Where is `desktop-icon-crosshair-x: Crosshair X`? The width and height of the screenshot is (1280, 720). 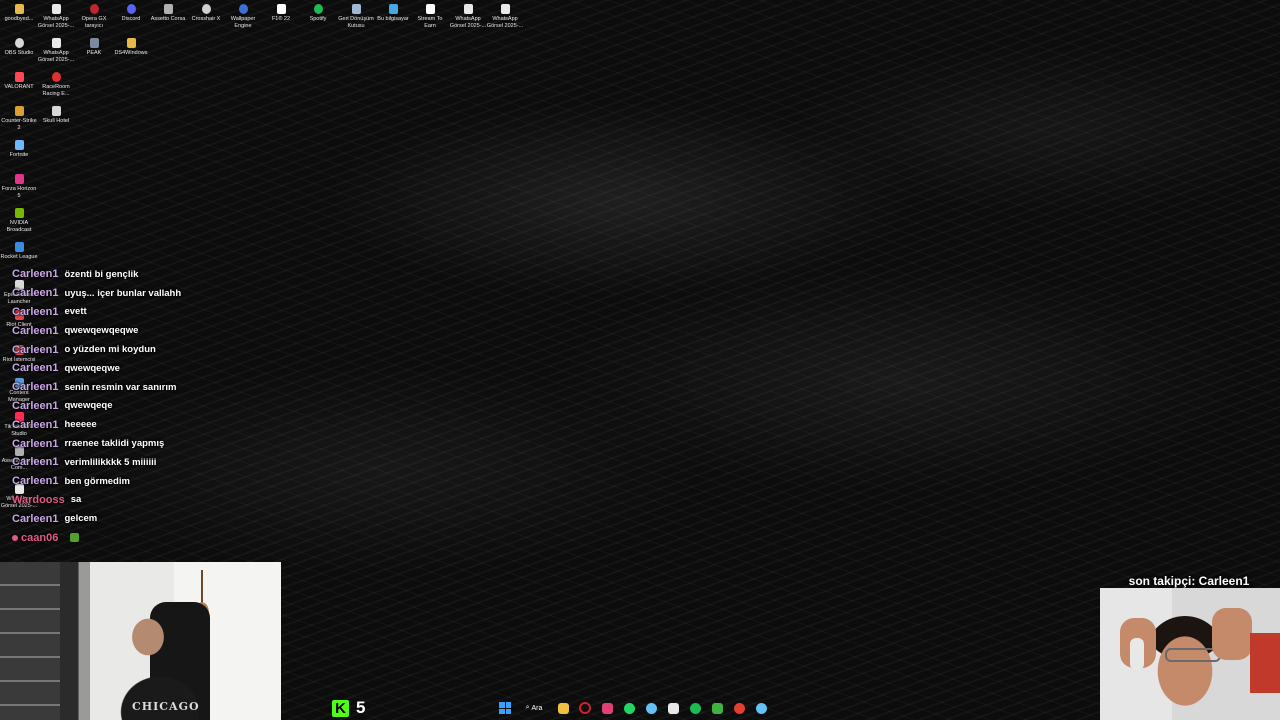
desktop-icon-crosshair-x: Crosshair X is located at coordinates (206, 13).